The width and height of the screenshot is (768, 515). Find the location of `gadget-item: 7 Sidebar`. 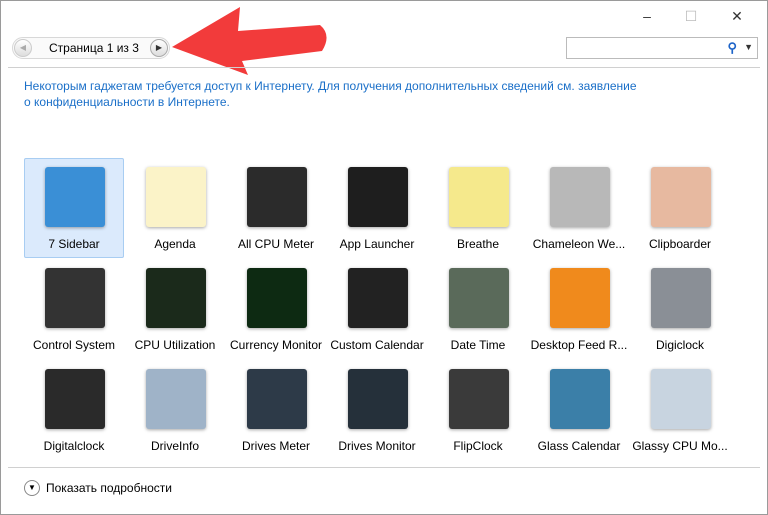

gadget-item: 7 Sidebar is located at coordinates (74, 208).